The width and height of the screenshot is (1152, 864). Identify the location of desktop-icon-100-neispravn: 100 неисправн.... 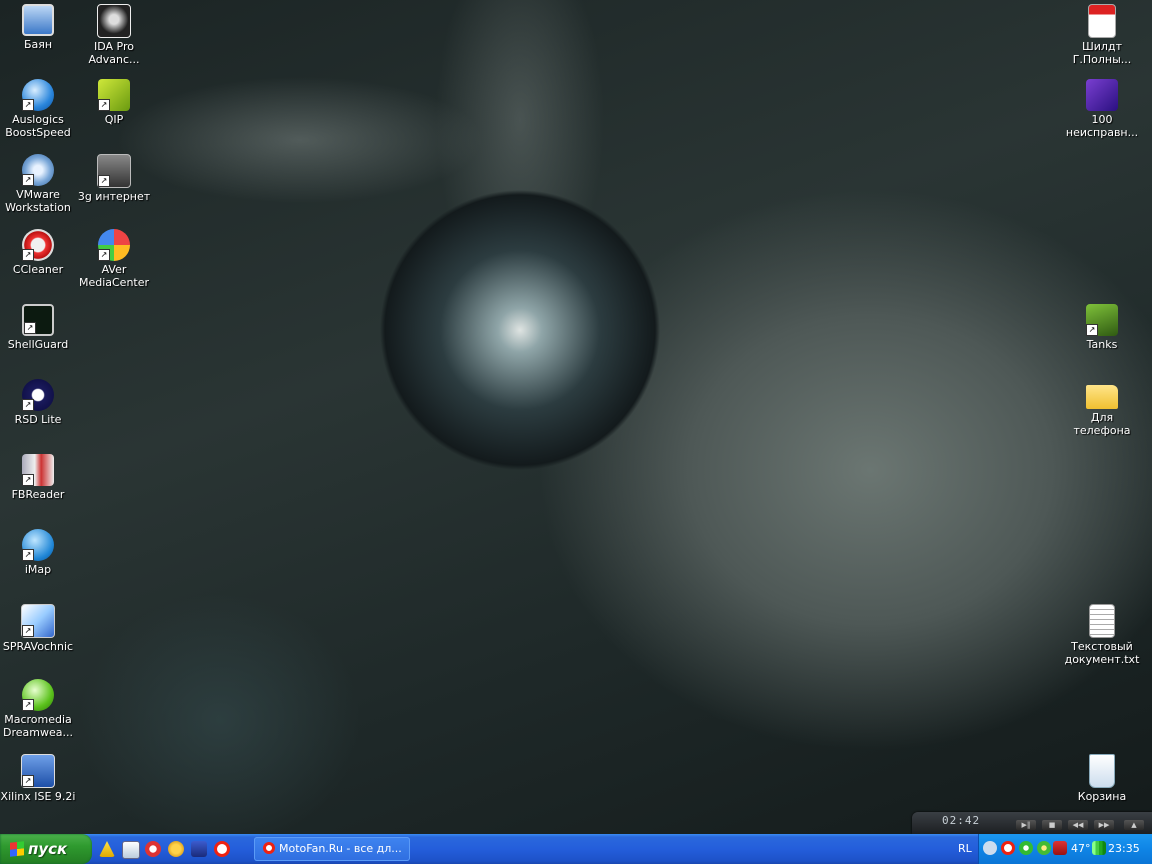
(1102, 109).